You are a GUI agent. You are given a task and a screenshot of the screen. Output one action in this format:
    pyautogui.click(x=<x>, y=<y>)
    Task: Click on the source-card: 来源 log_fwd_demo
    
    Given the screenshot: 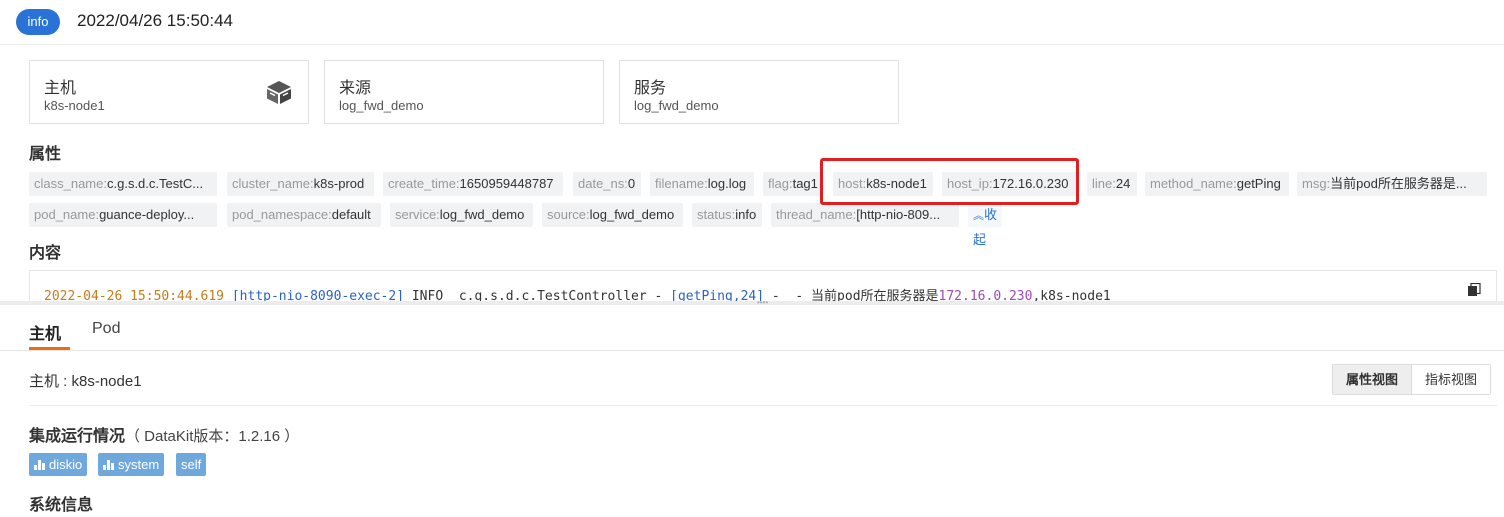 What is the action you would take?
    pyautogui.click(x=464, y=92)
    